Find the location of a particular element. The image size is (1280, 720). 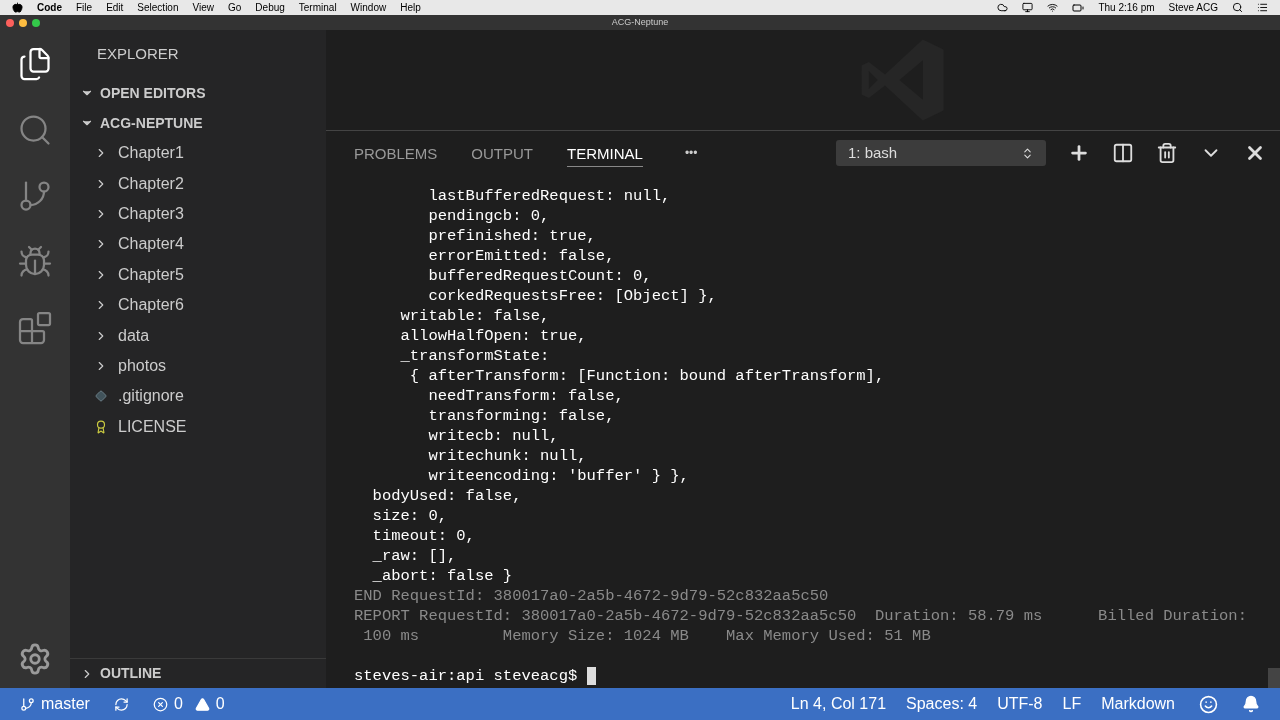

menu-item: Edit is located at coordinates (115, 7).